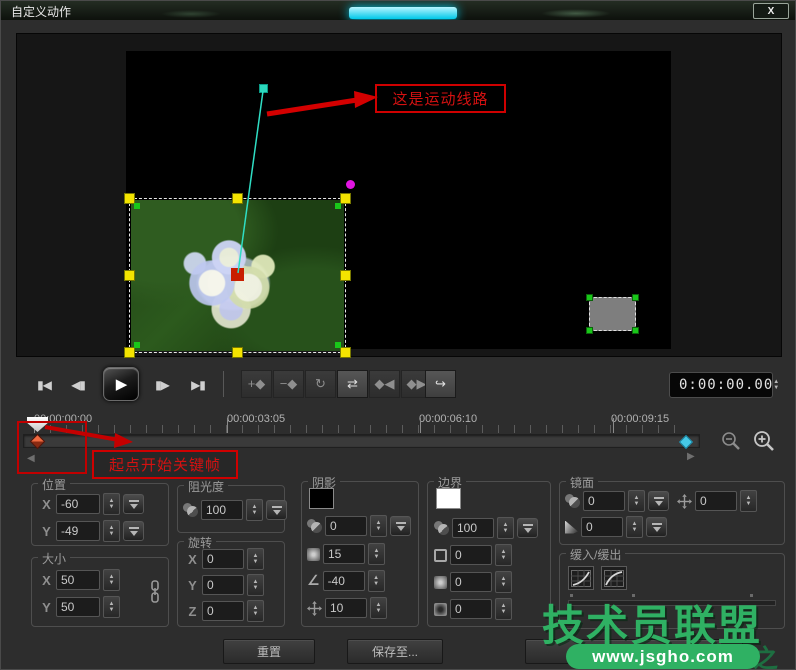 The image size is (796, 670). I want to click on position-y-spinner, so click(111, 531).